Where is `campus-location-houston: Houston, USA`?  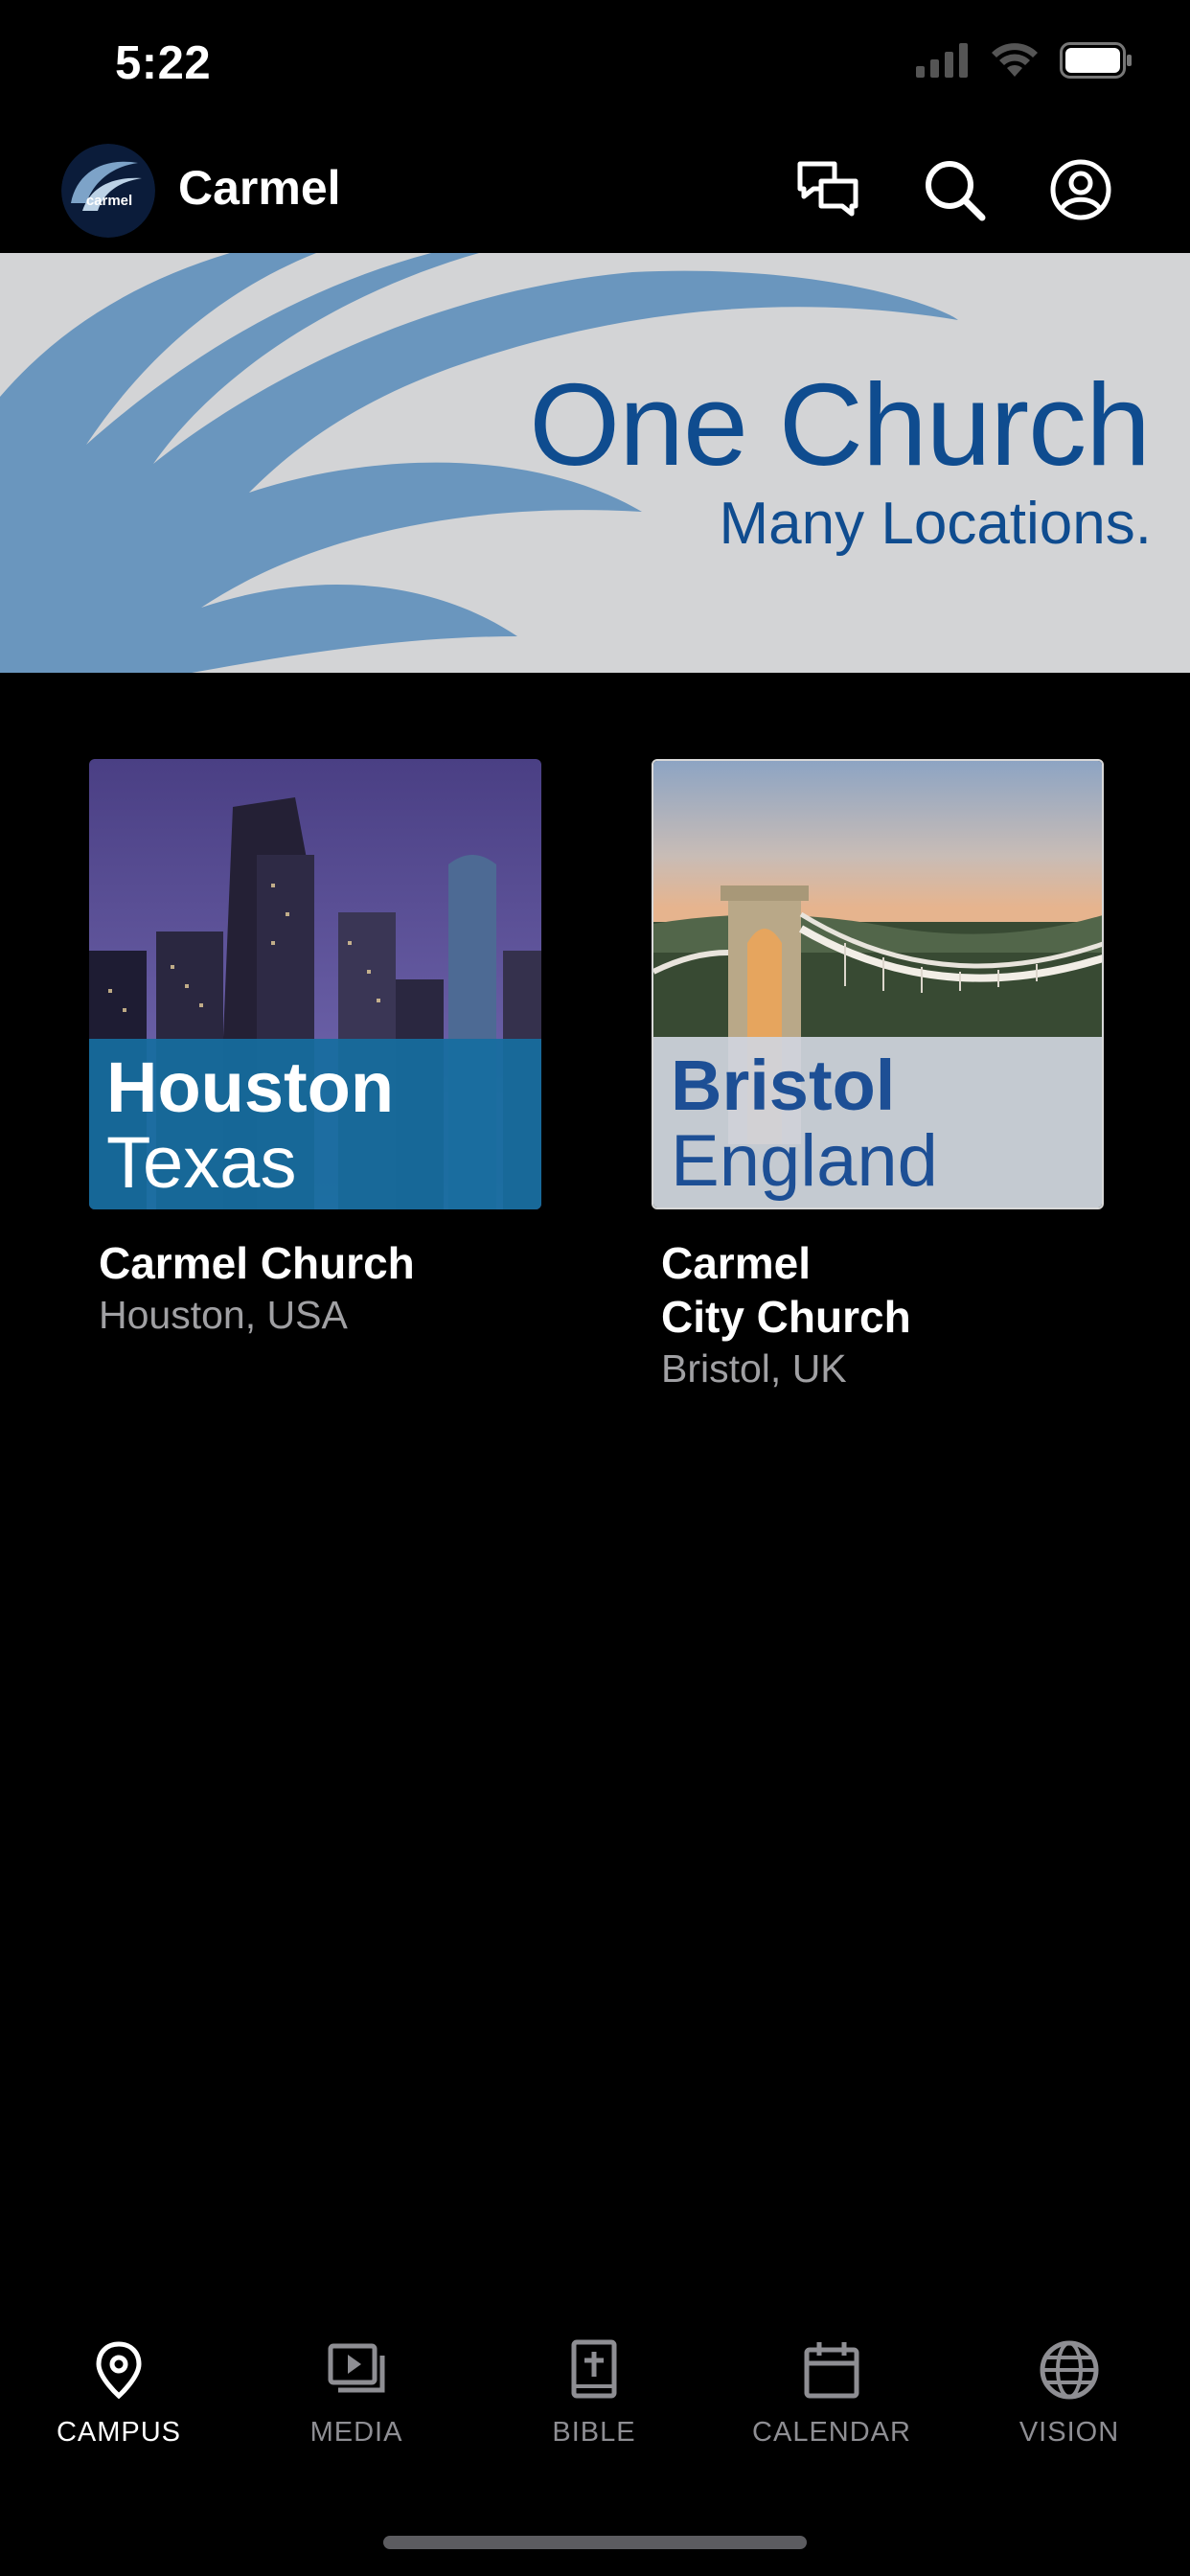 campus-location-houston: Houston, USA is located at coordinates (224, 1315).